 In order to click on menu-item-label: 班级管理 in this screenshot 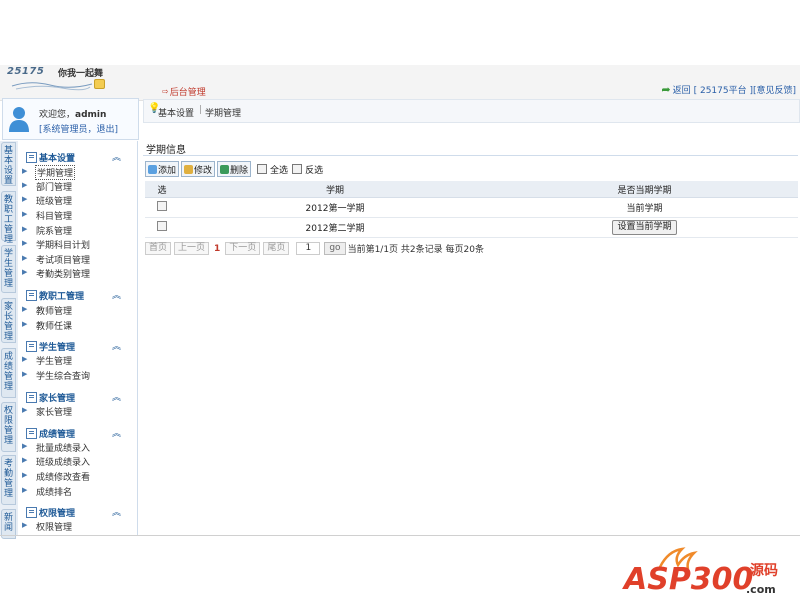, I will do `click(54, 202)`.